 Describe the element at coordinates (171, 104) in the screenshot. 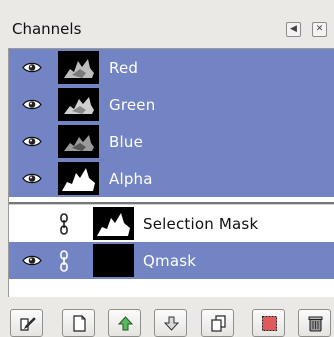

I see `channel-row-green: Green` at that location.